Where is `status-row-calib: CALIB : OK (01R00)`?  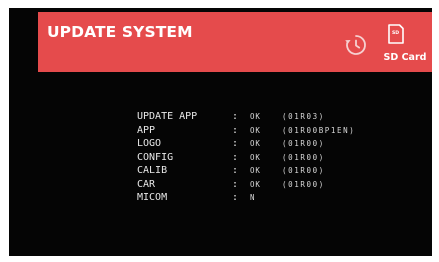 status-row-calib: CALIB : OK (01R00) is located at coordinates (284, 172).